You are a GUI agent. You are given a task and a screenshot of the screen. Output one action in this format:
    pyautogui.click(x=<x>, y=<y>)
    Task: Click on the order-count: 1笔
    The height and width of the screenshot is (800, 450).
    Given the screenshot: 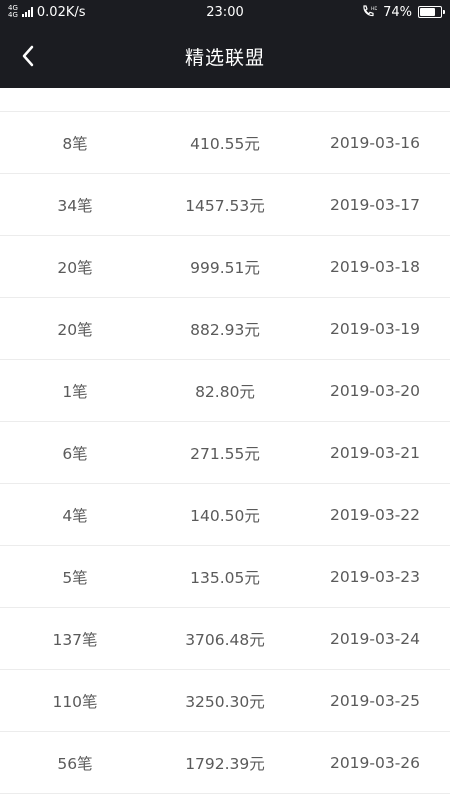 What is the action you would take?
    pyautogui.click(x=75, y=391)
    